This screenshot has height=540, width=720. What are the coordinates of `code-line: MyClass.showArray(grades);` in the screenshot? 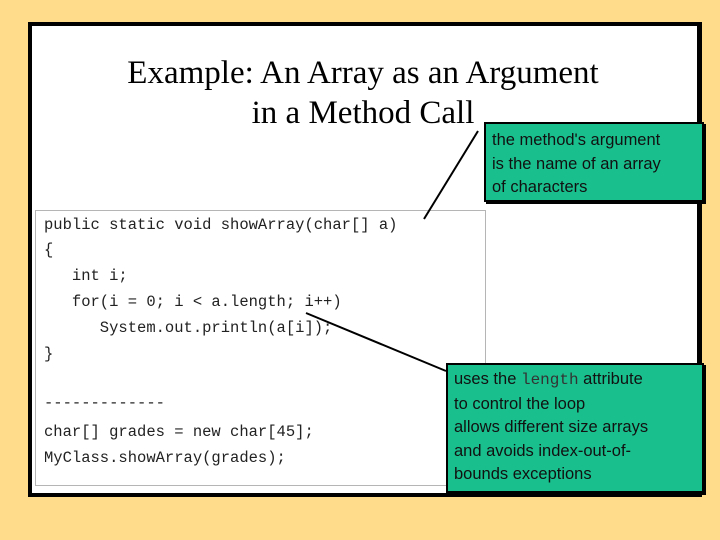 It's located at (165, 458).